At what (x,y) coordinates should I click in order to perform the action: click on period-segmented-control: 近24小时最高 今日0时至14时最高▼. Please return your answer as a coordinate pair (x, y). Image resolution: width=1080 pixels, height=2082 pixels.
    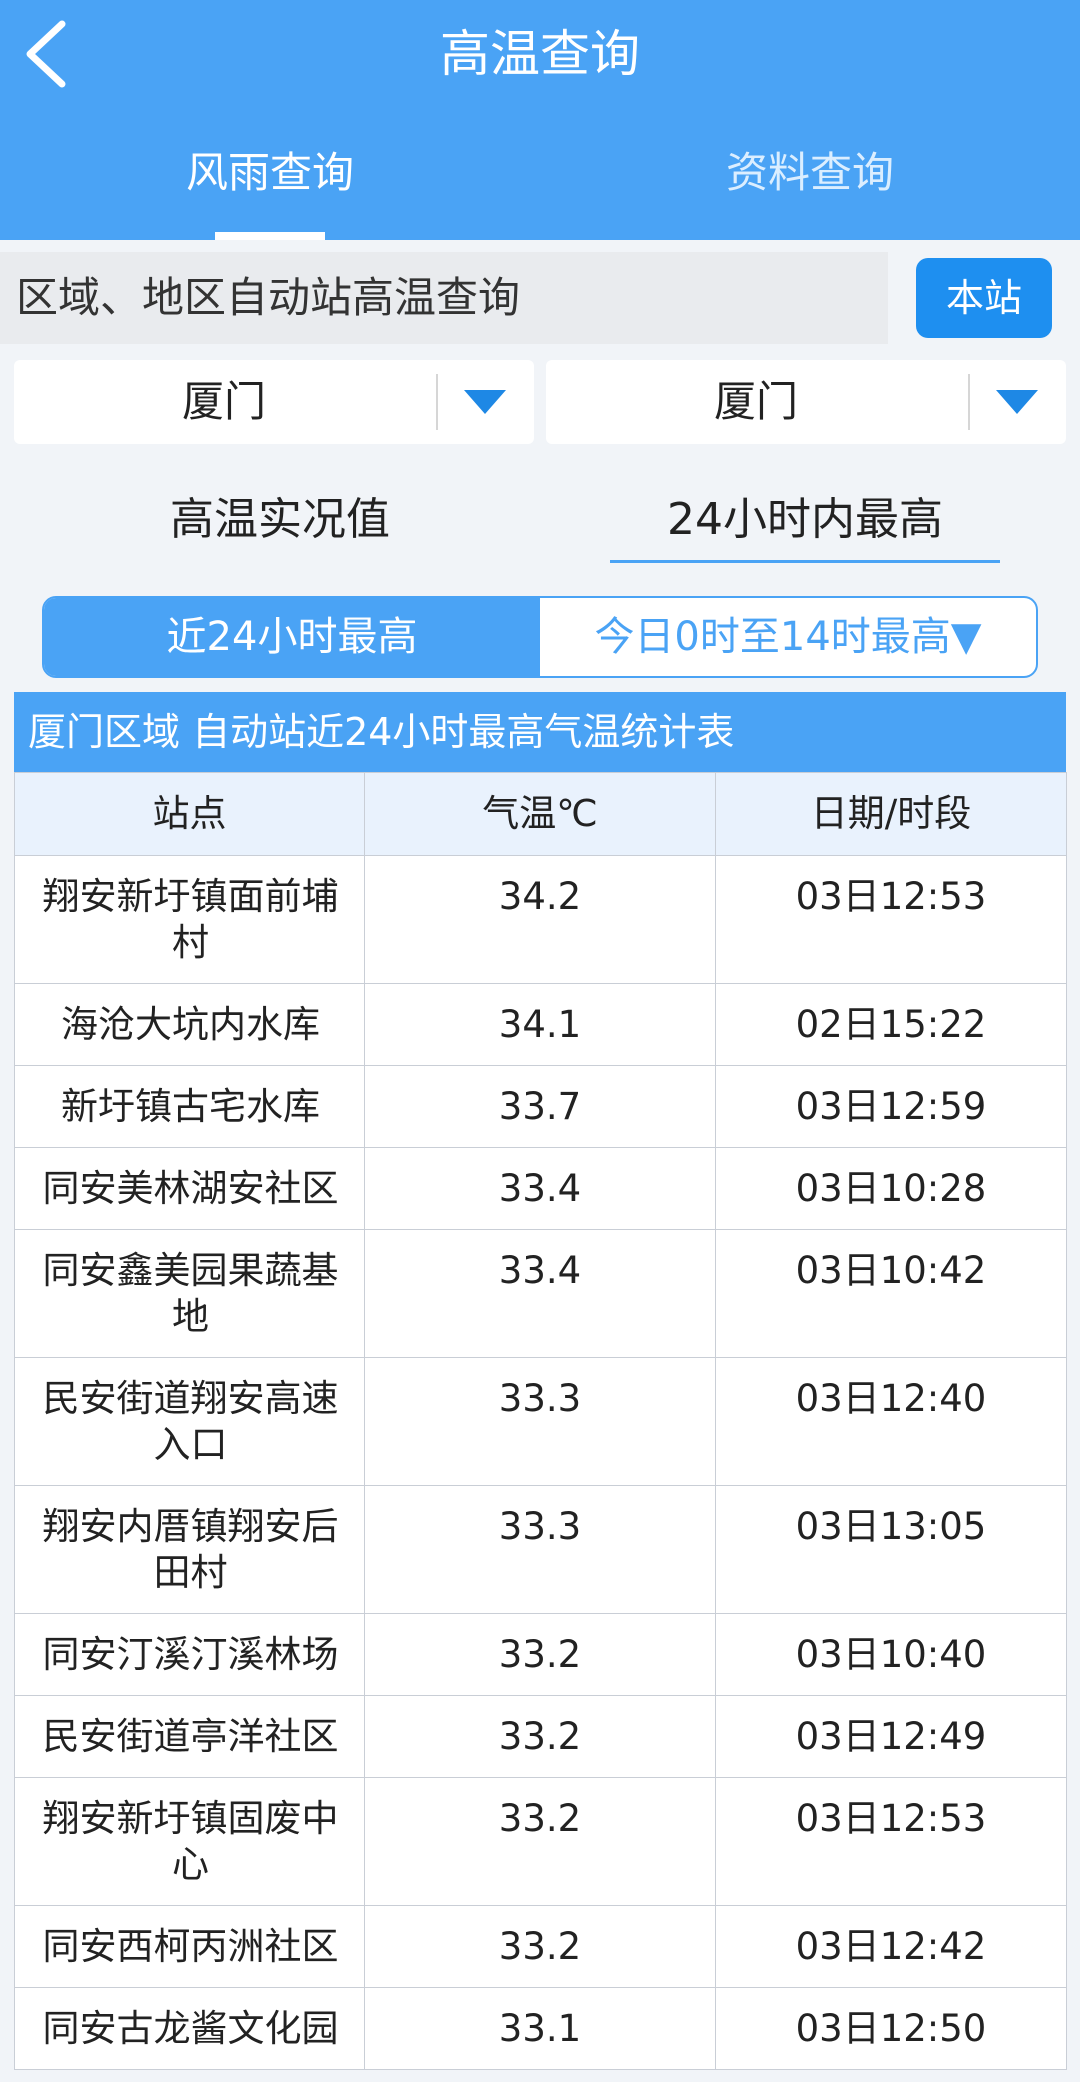
    Looking at the image, I should click on (540, 637).